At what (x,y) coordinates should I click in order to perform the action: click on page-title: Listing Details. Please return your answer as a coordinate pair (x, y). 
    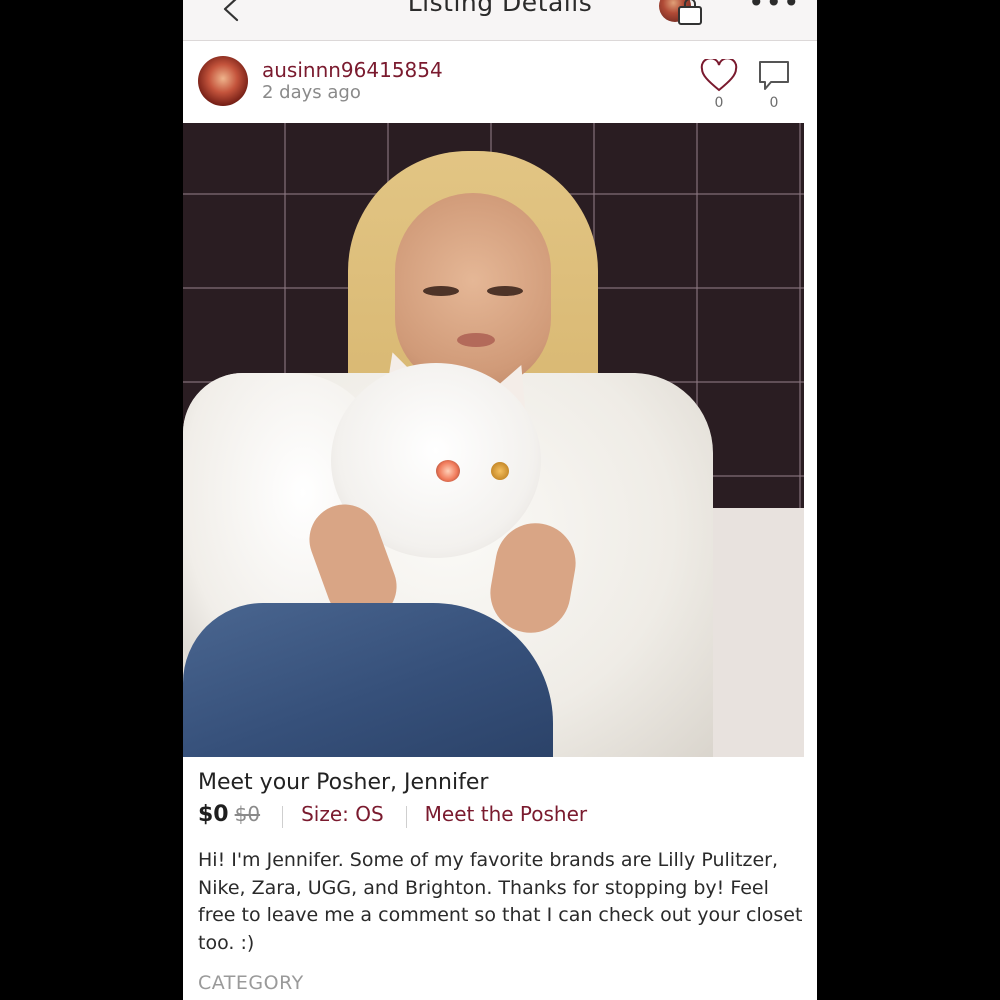
    Looking at the image, I should click on (500, 8).